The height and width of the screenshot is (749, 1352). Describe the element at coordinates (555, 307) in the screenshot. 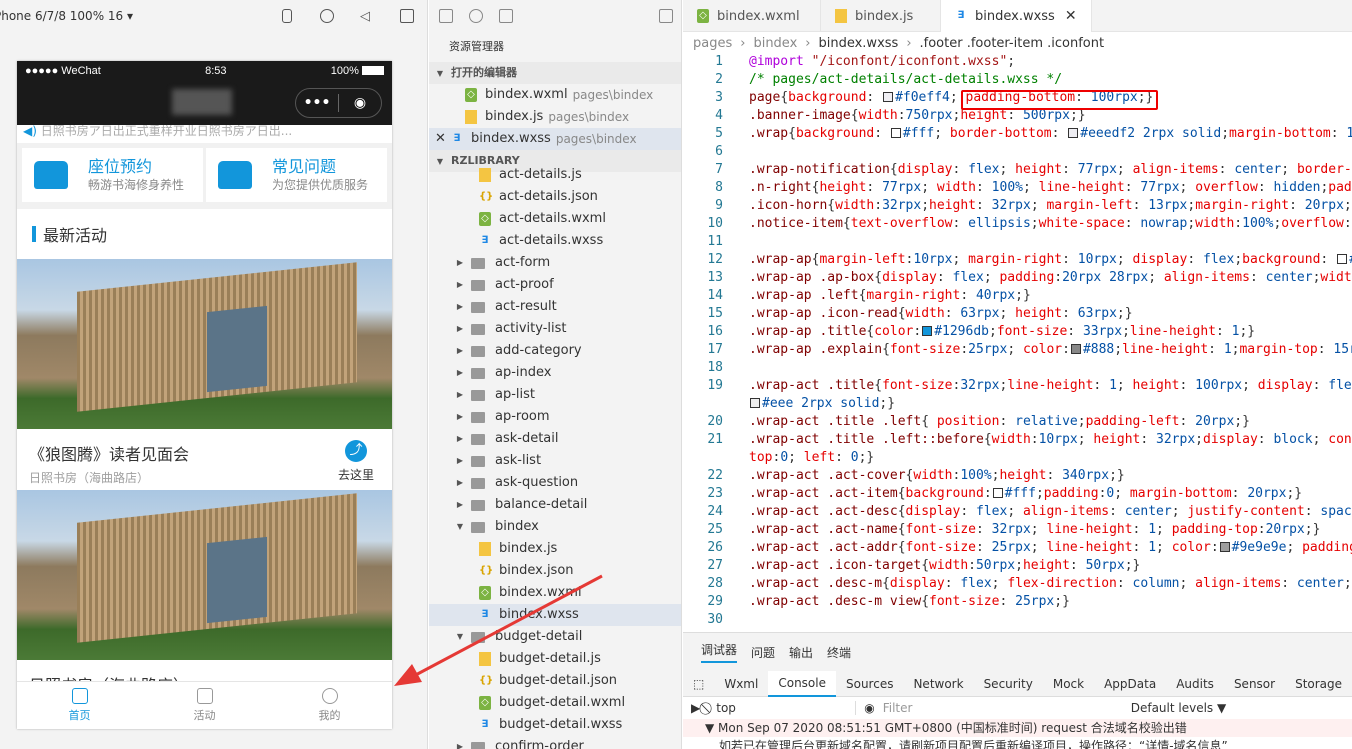

I see `tree-item: ▶ act-result` at that location.